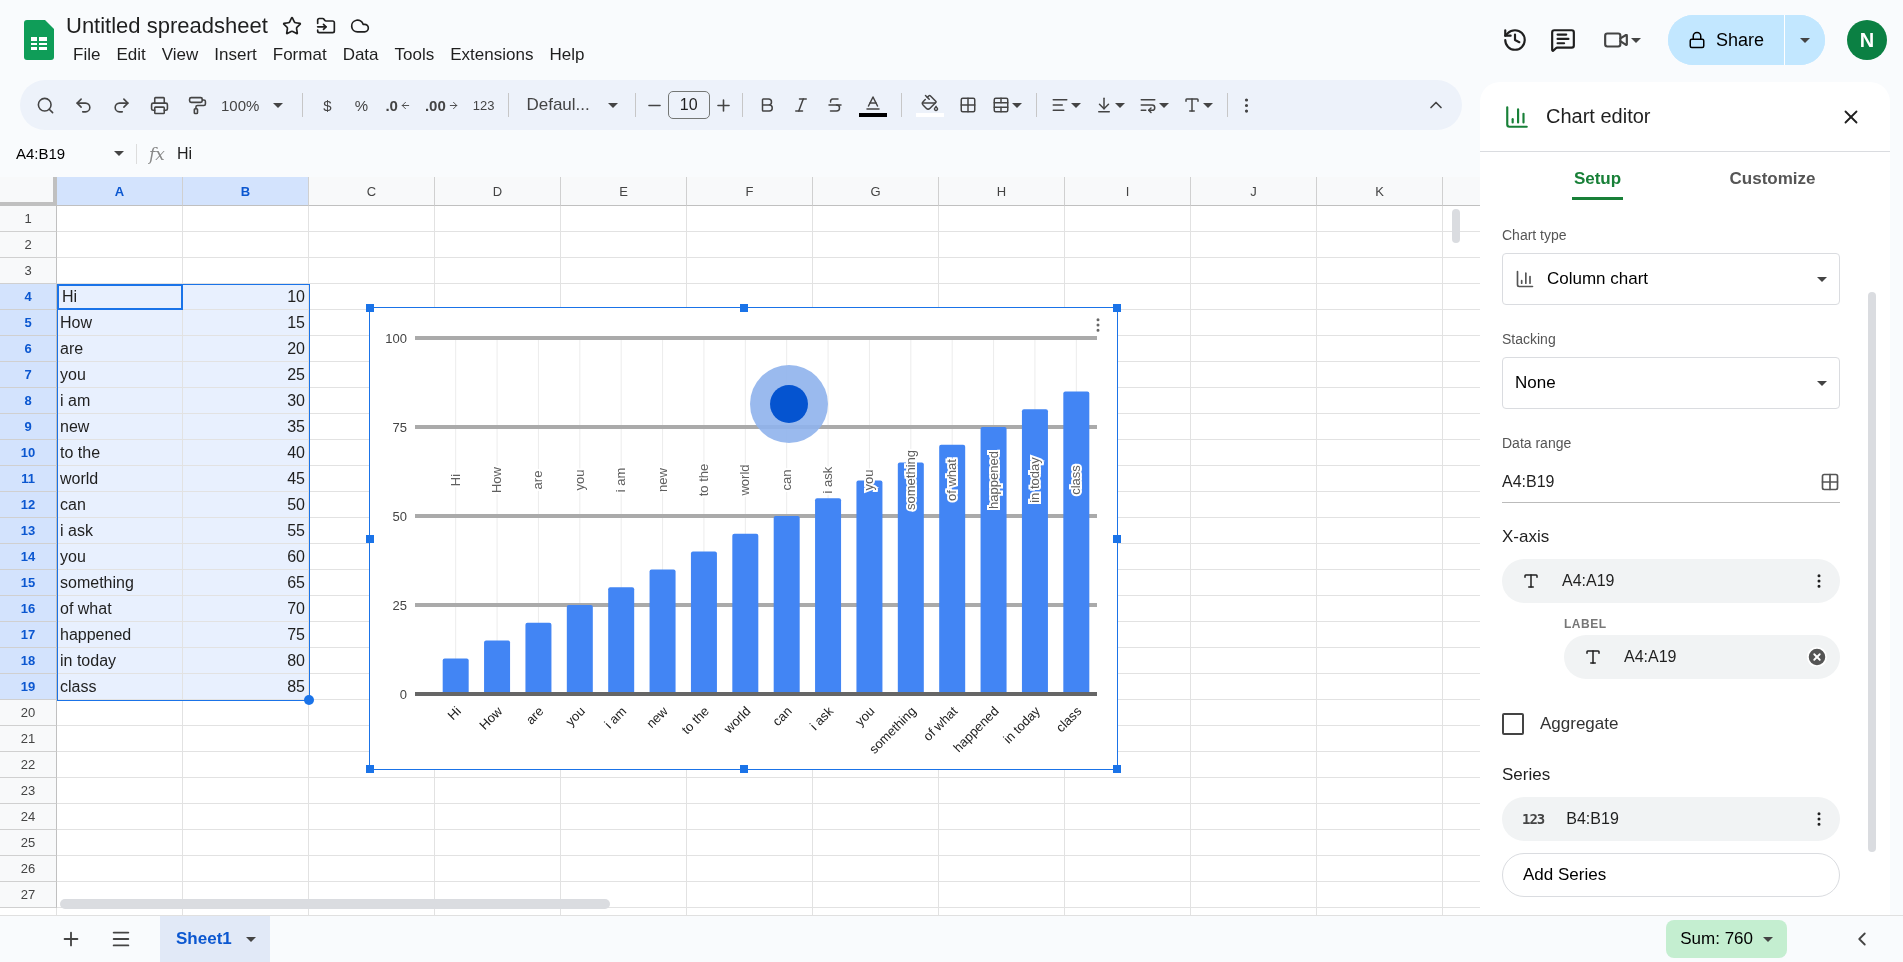 The height and width of the screenshot is (962, 1903). Describe the element at coordinates (252, 105) in the screenshot. I see `zoom-select: 100%` at that location.